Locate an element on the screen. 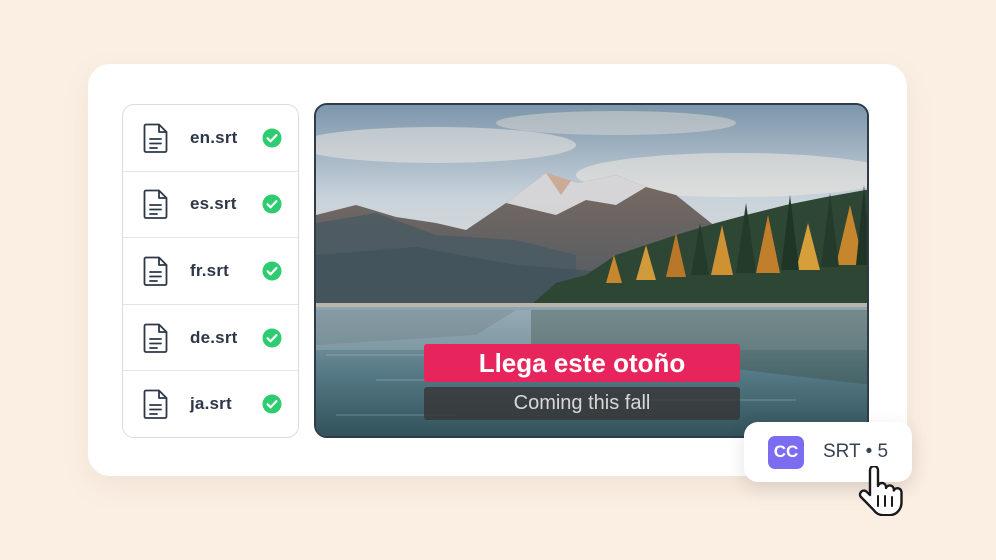 The width and height of the screenshot is (996, 560). file-row: ja.srt is located at coordinates (210, 404).